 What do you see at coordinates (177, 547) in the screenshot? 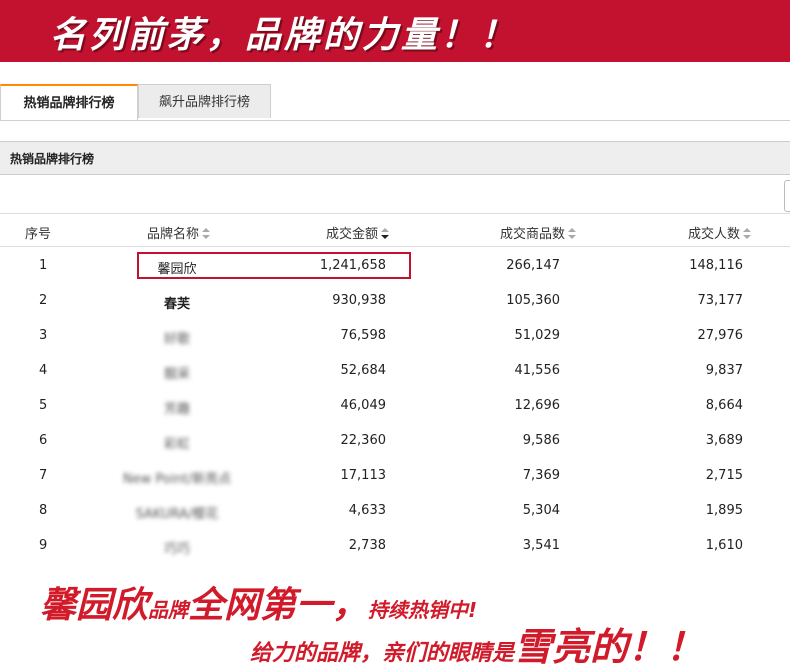
I see `brand-name-cell: 巧巧` at bounding box center [177, 547].